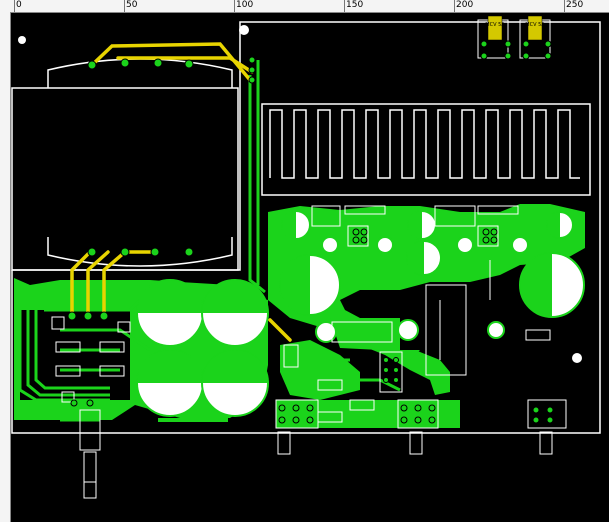  What do you see at coordinates (245, 5) in the screenshot?
I see `ruler-tick-100: 100` at bounding box center [245, 5].